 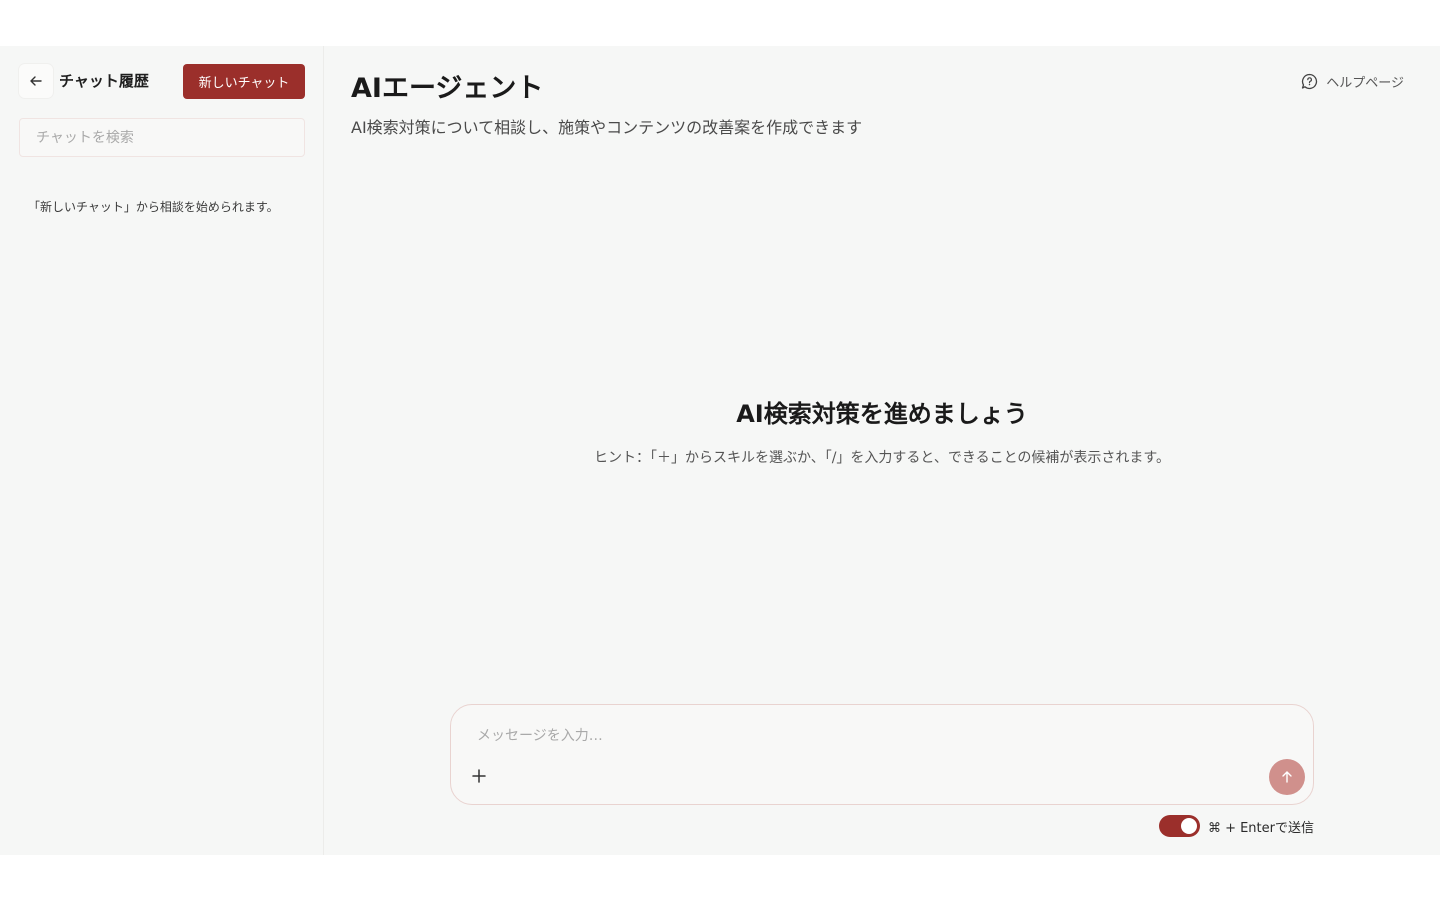 I want to click on chat-search-input, so click(x=162, y=137).